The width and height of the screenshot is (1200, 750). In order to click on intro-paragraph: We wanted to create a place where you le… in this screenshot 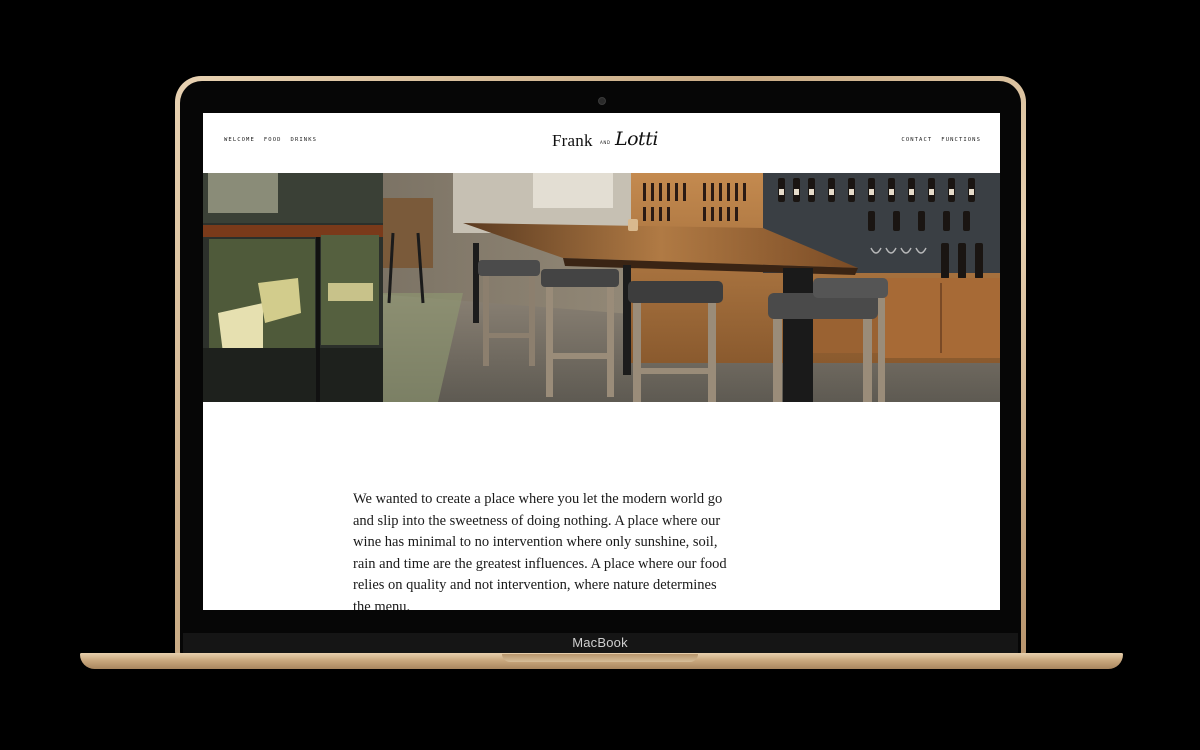, I will do `click(540, 550)`.